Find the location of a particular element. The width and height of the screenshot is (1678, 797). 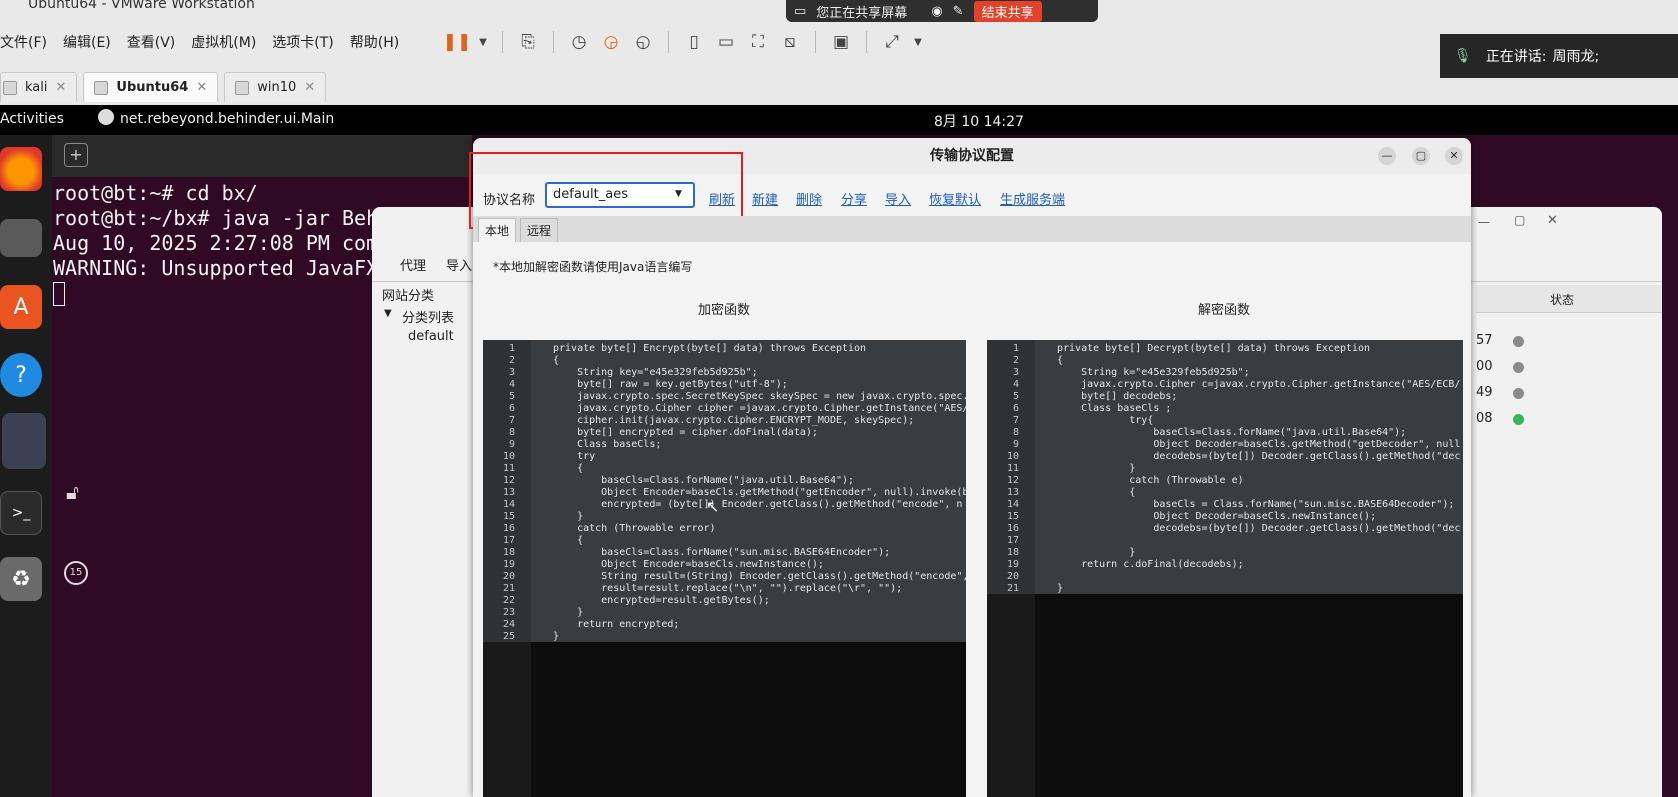

speaker-name: 周雨龙; is located at coordinates (1576, 57).